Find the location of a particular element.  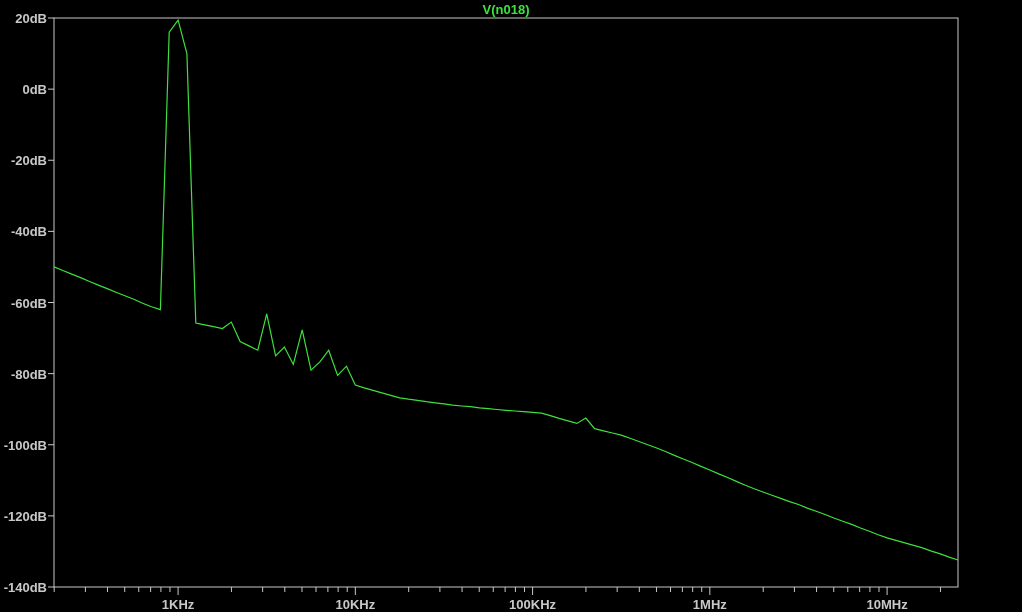

trace-label: V(n018) is located at coordinates (506, 9).